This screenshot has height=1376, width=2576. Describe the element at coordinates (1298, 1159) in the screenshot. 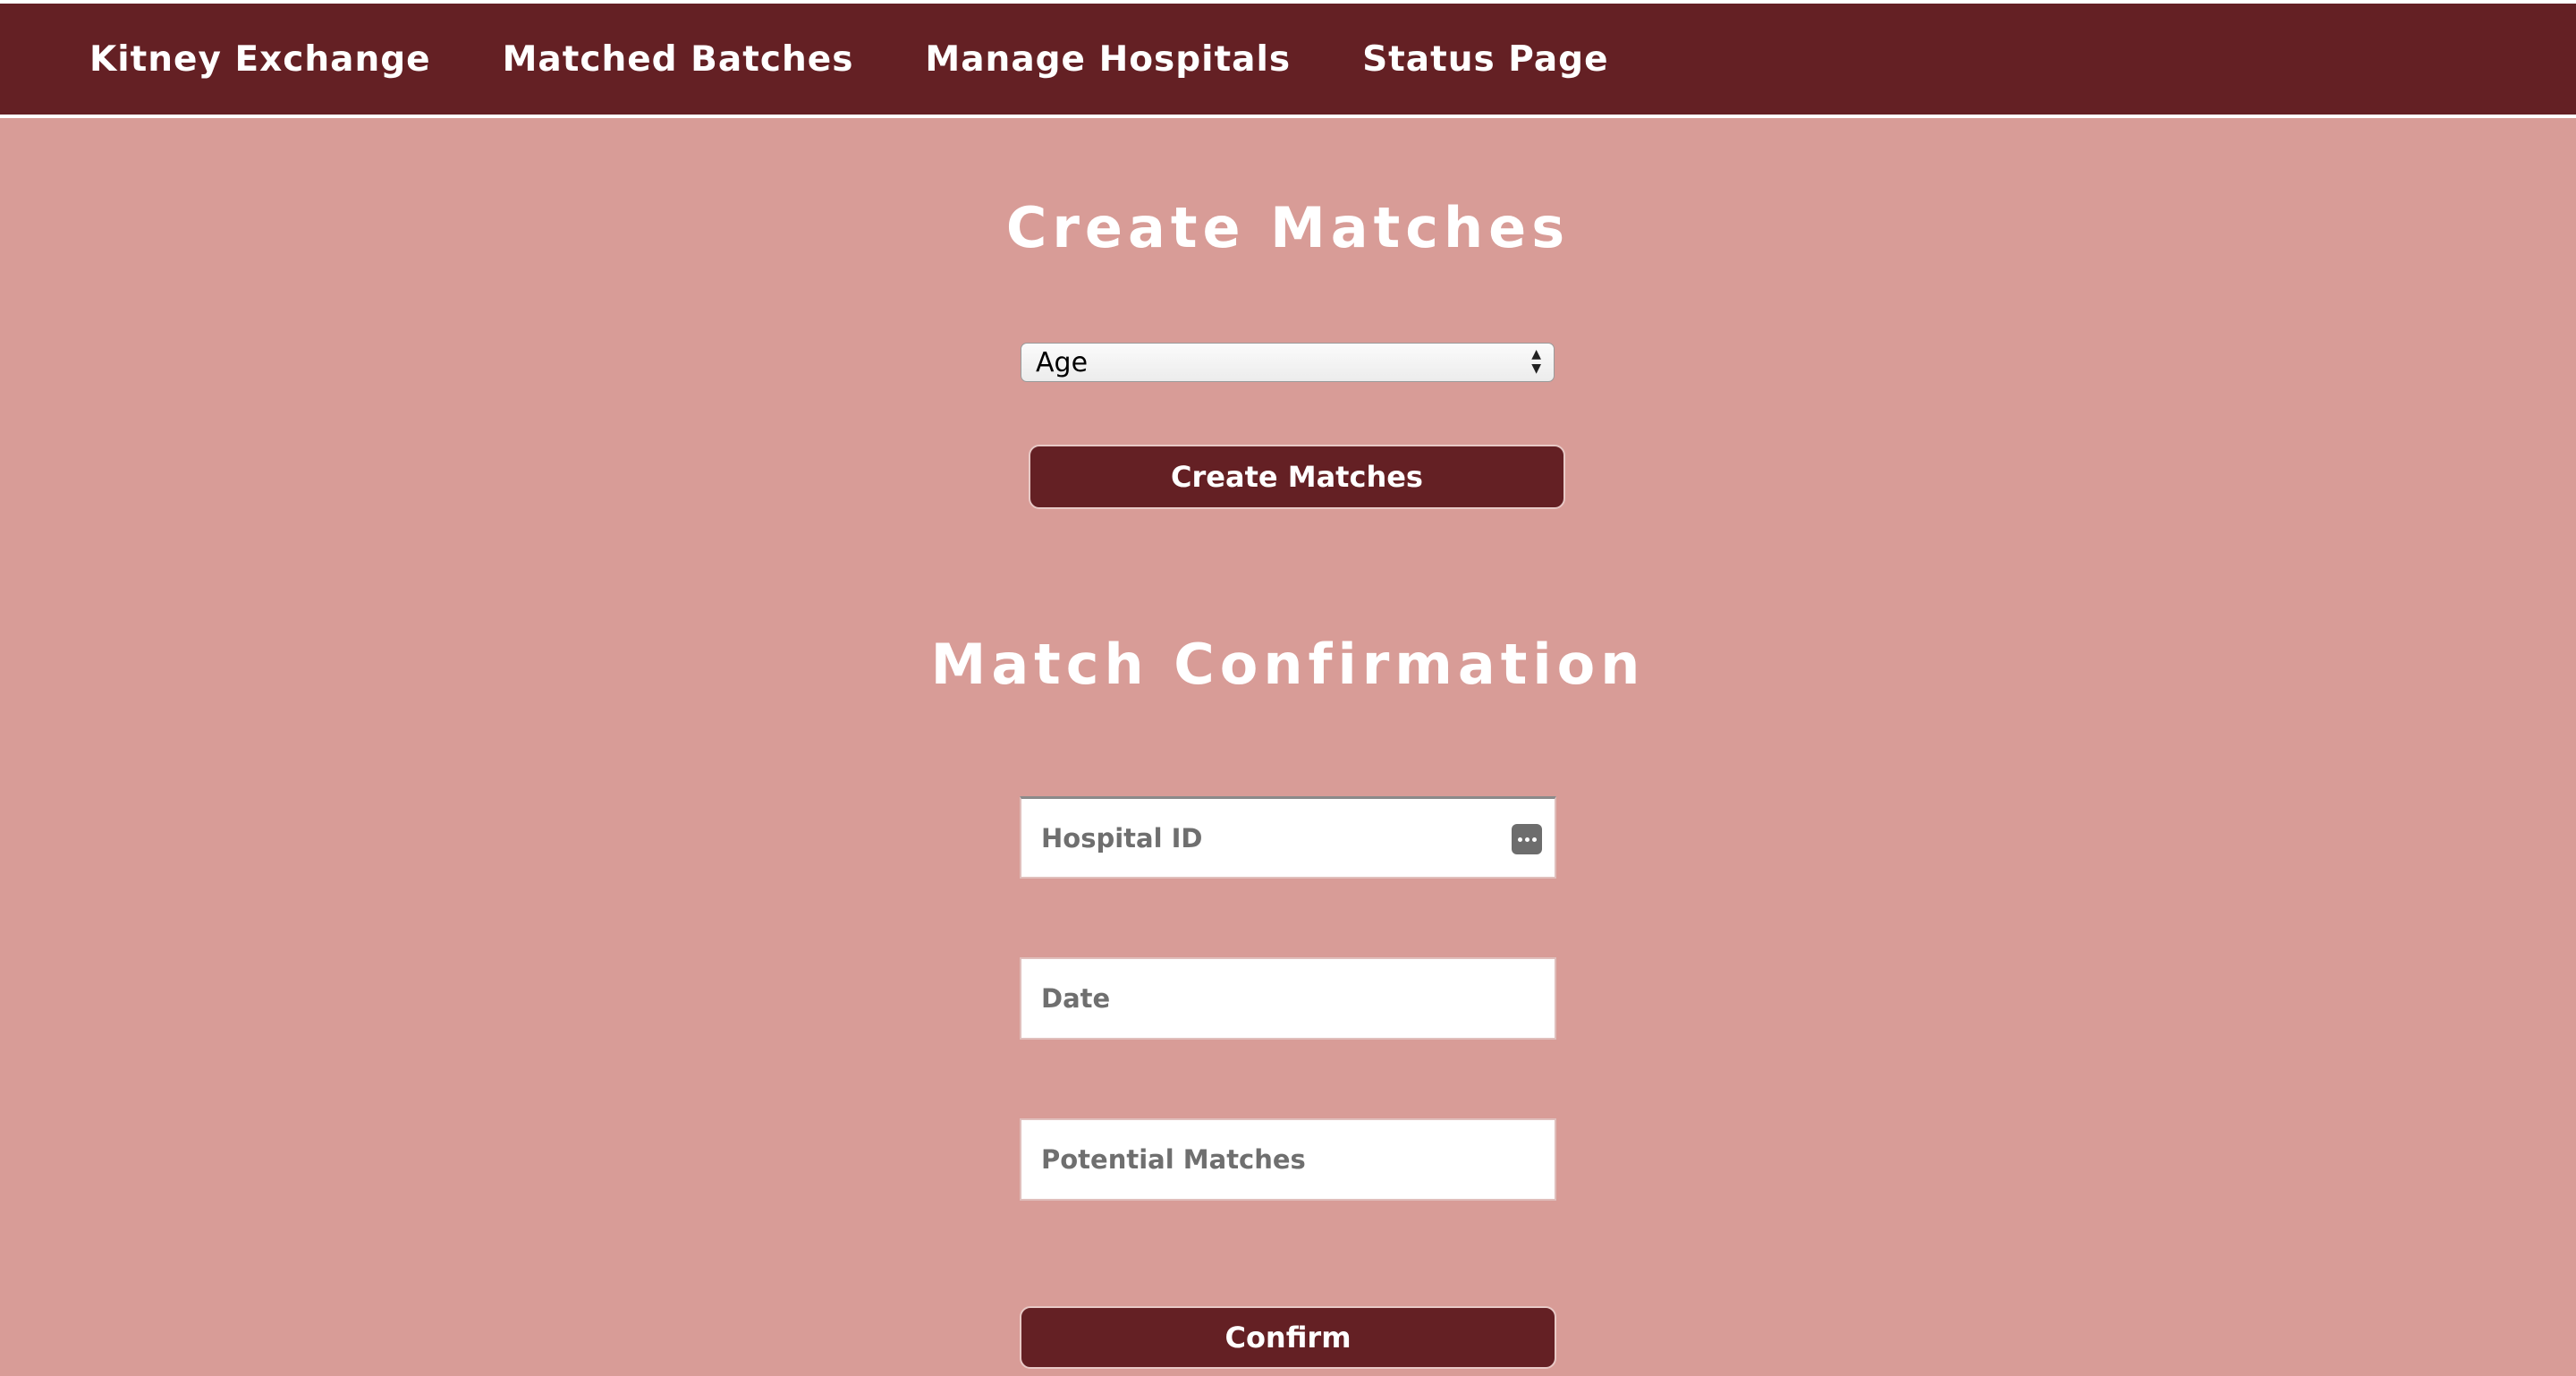

I see `potential-matches-input` at that location.